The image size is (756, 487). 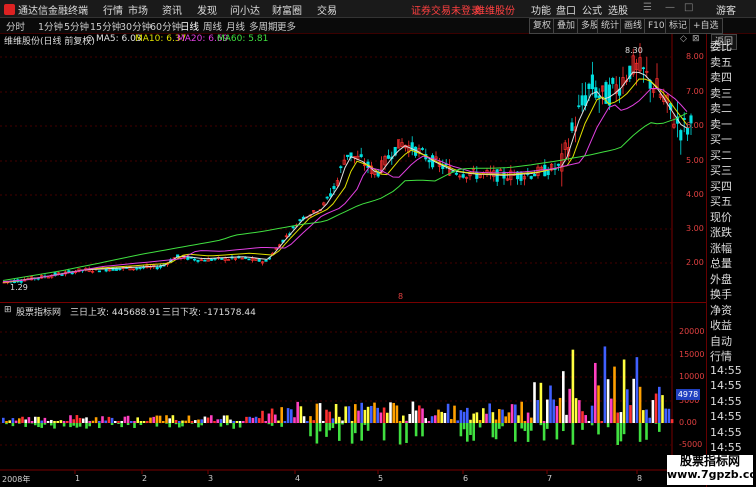 I want to click on sidebar-item: 买一, so click(x=721, y=139).